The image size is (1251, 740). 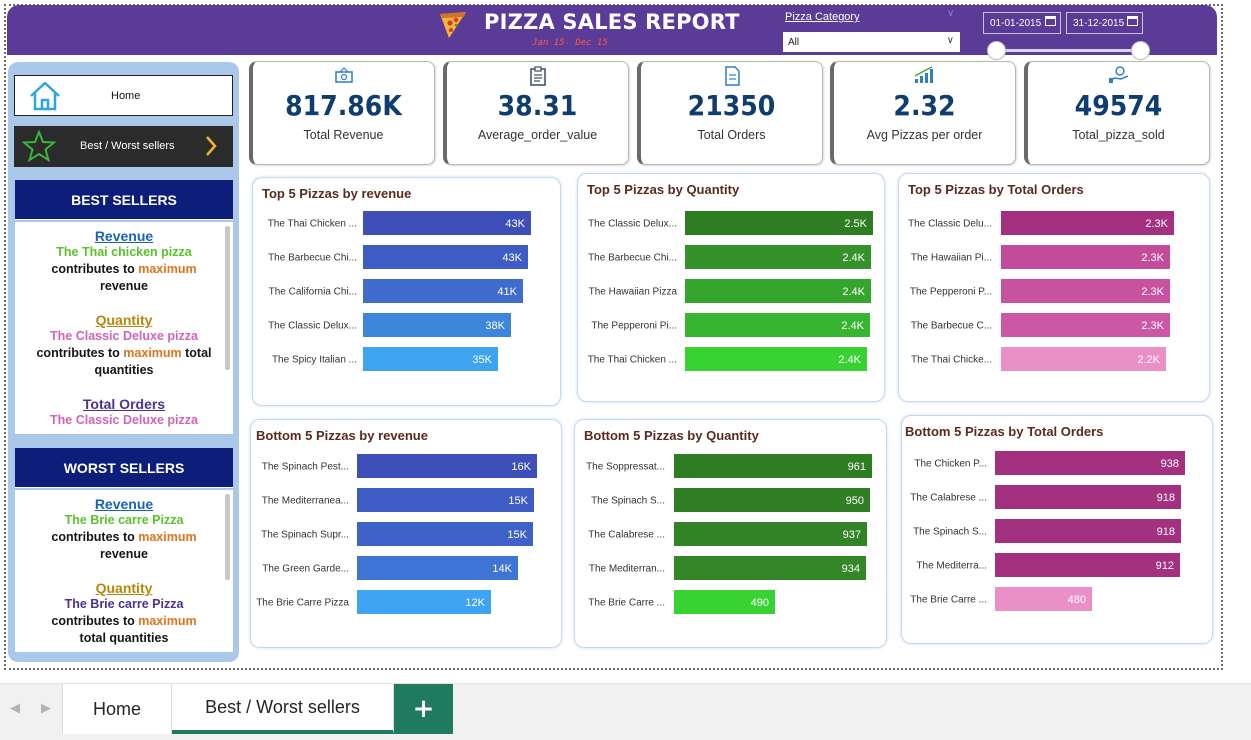 I want to click on calendar-icon, so click(x=1132, y=21).